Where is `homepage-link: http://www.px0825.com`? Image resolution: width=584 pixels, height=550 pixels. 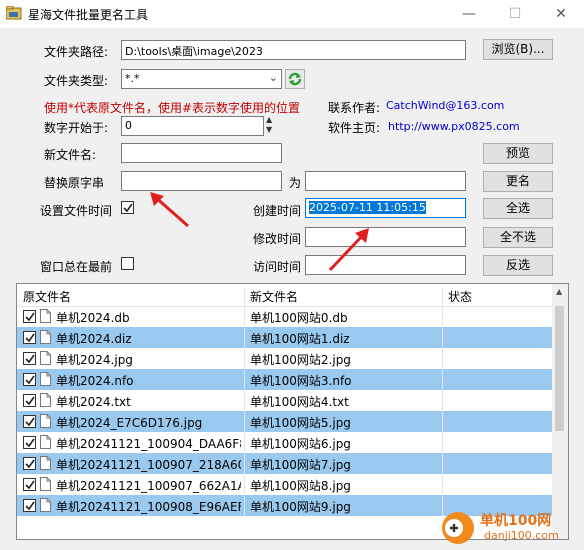
homepage-link: http://www.px0825.com is located at coordinates (454, 126).